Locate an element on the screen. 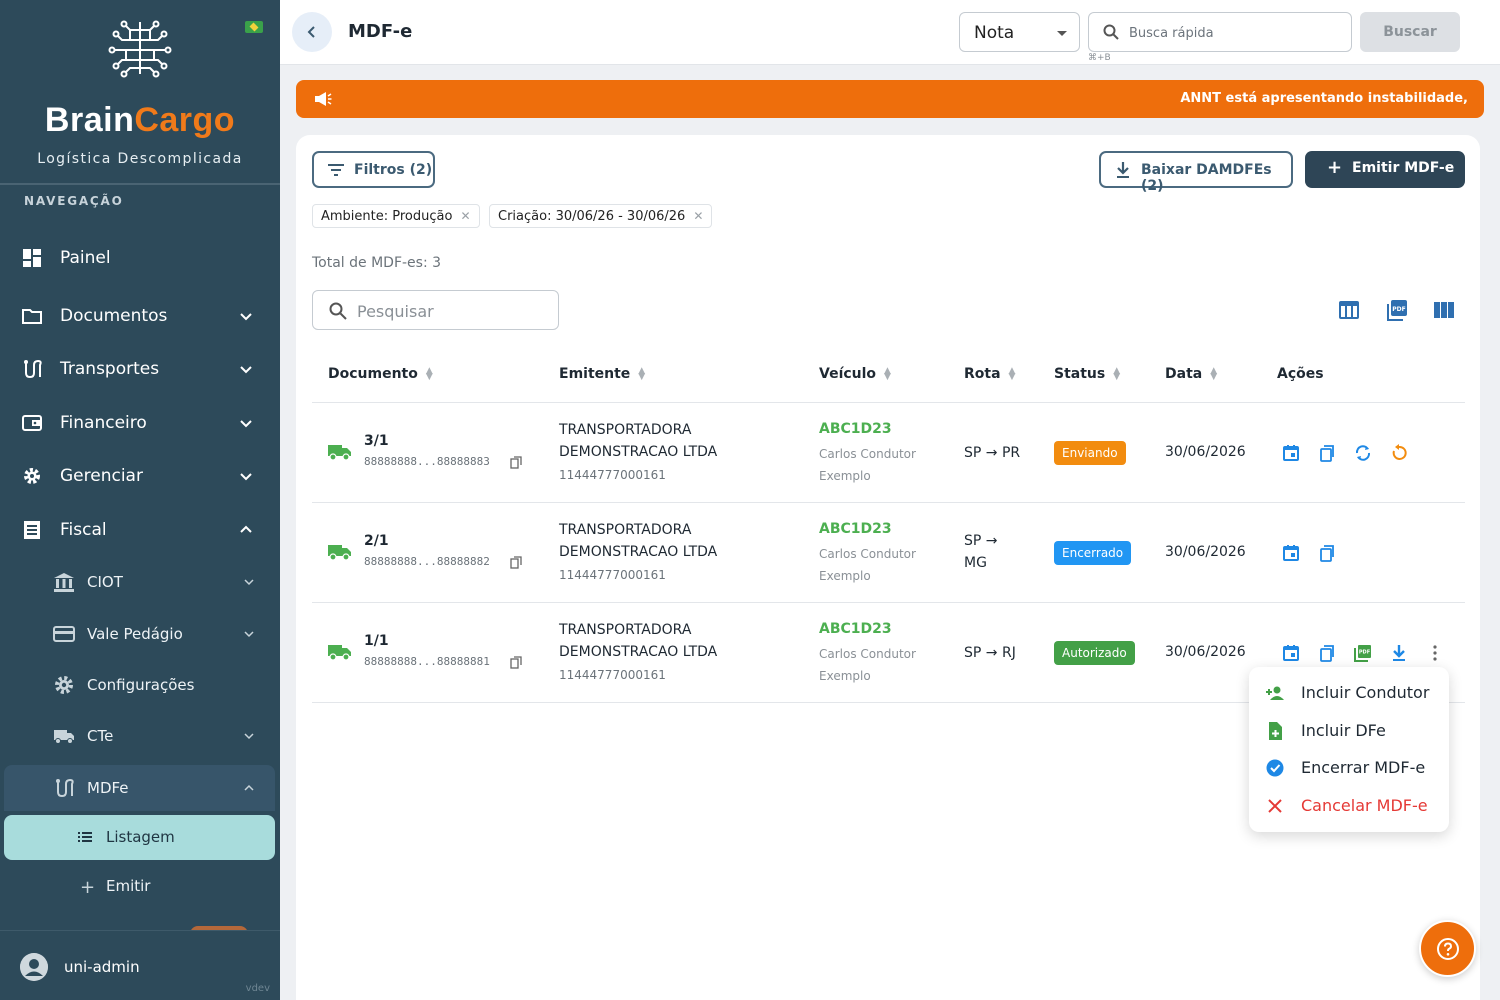  banner-text: ANNT está apresentando instabilidade, is located at coordinates (1324, 98).